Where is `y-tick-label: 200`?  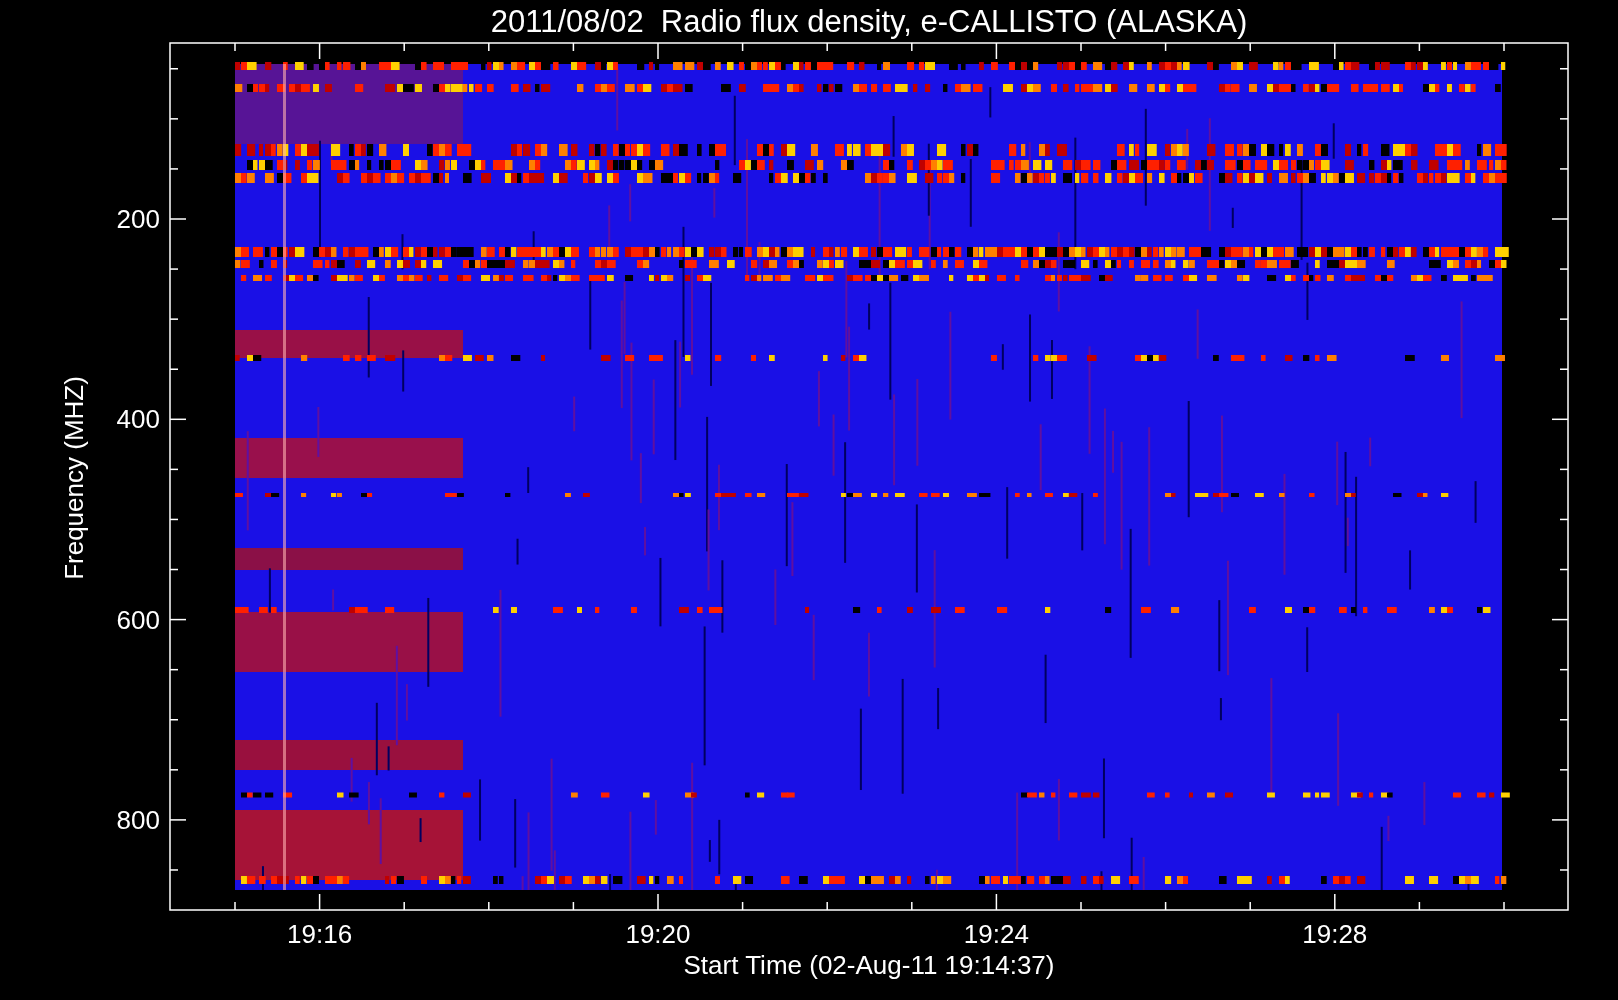 y-tick-label: 200 is located at coordinates (138, 219).